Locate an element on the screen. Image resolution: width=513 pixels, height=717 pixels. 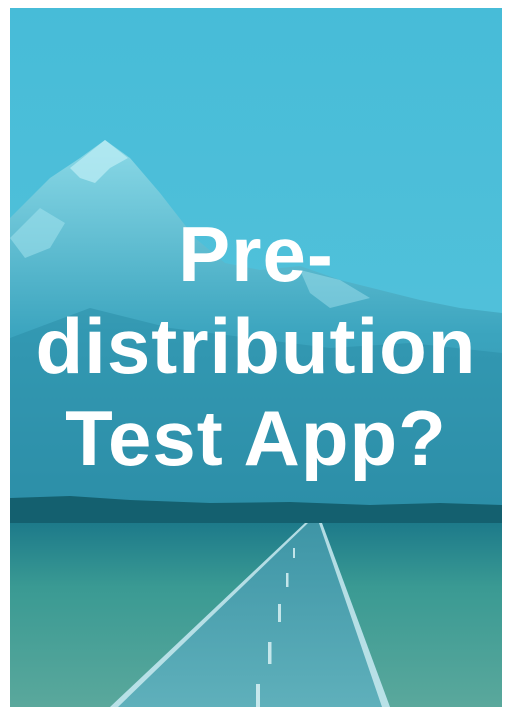
cover-title-line-3: Test App? is located at coordinates (256, 438).